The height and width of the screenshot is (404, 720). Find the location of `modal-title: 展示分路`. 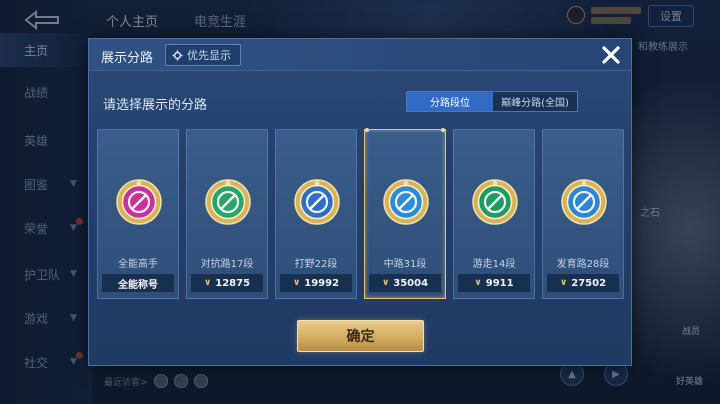

modal-title: 展示分路 is located at coordinates (127, 58).